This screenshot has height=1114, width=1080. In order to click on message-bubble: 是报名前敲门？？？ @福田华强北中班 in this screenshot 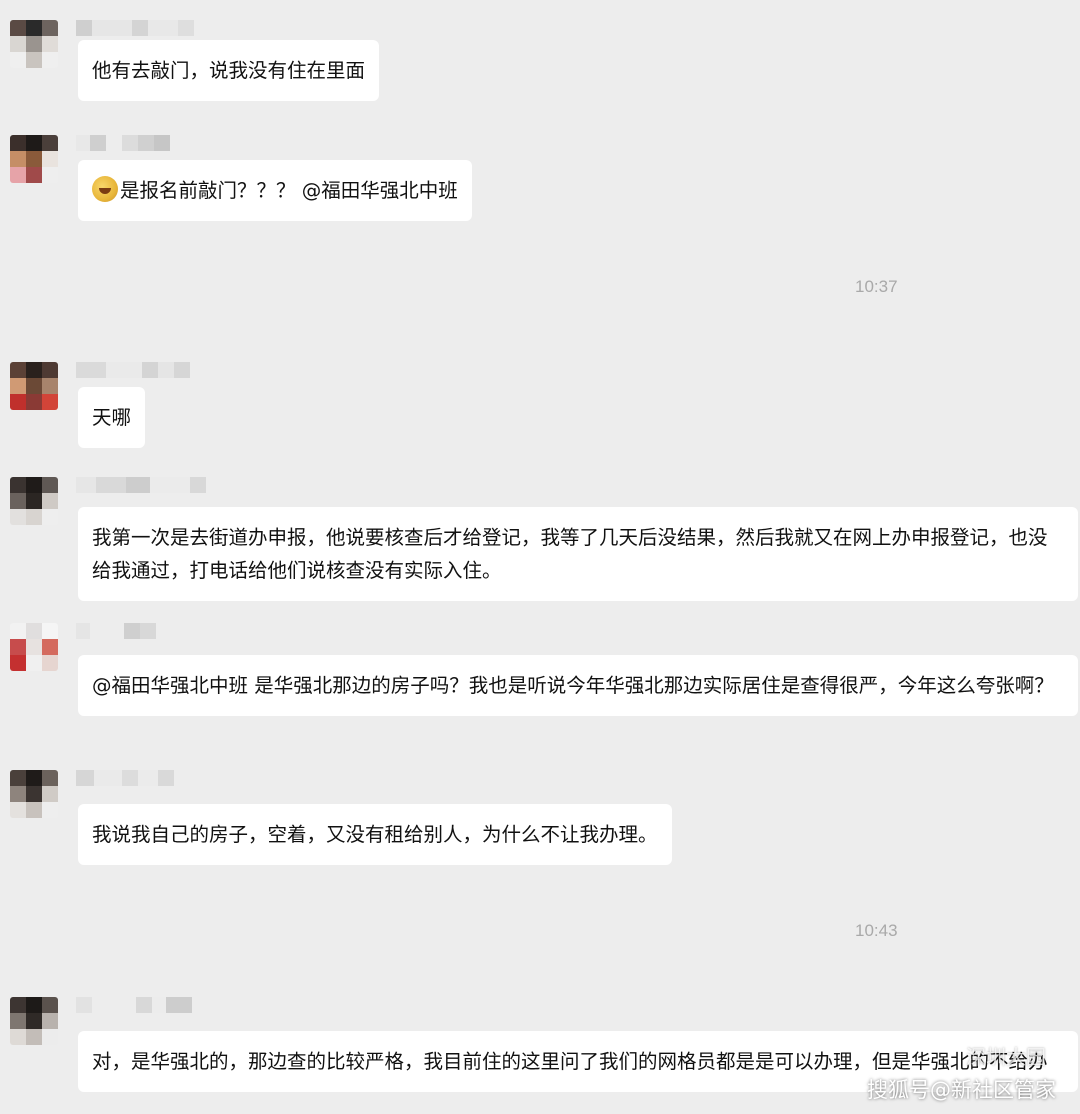, I will do `click(275, 190)`.